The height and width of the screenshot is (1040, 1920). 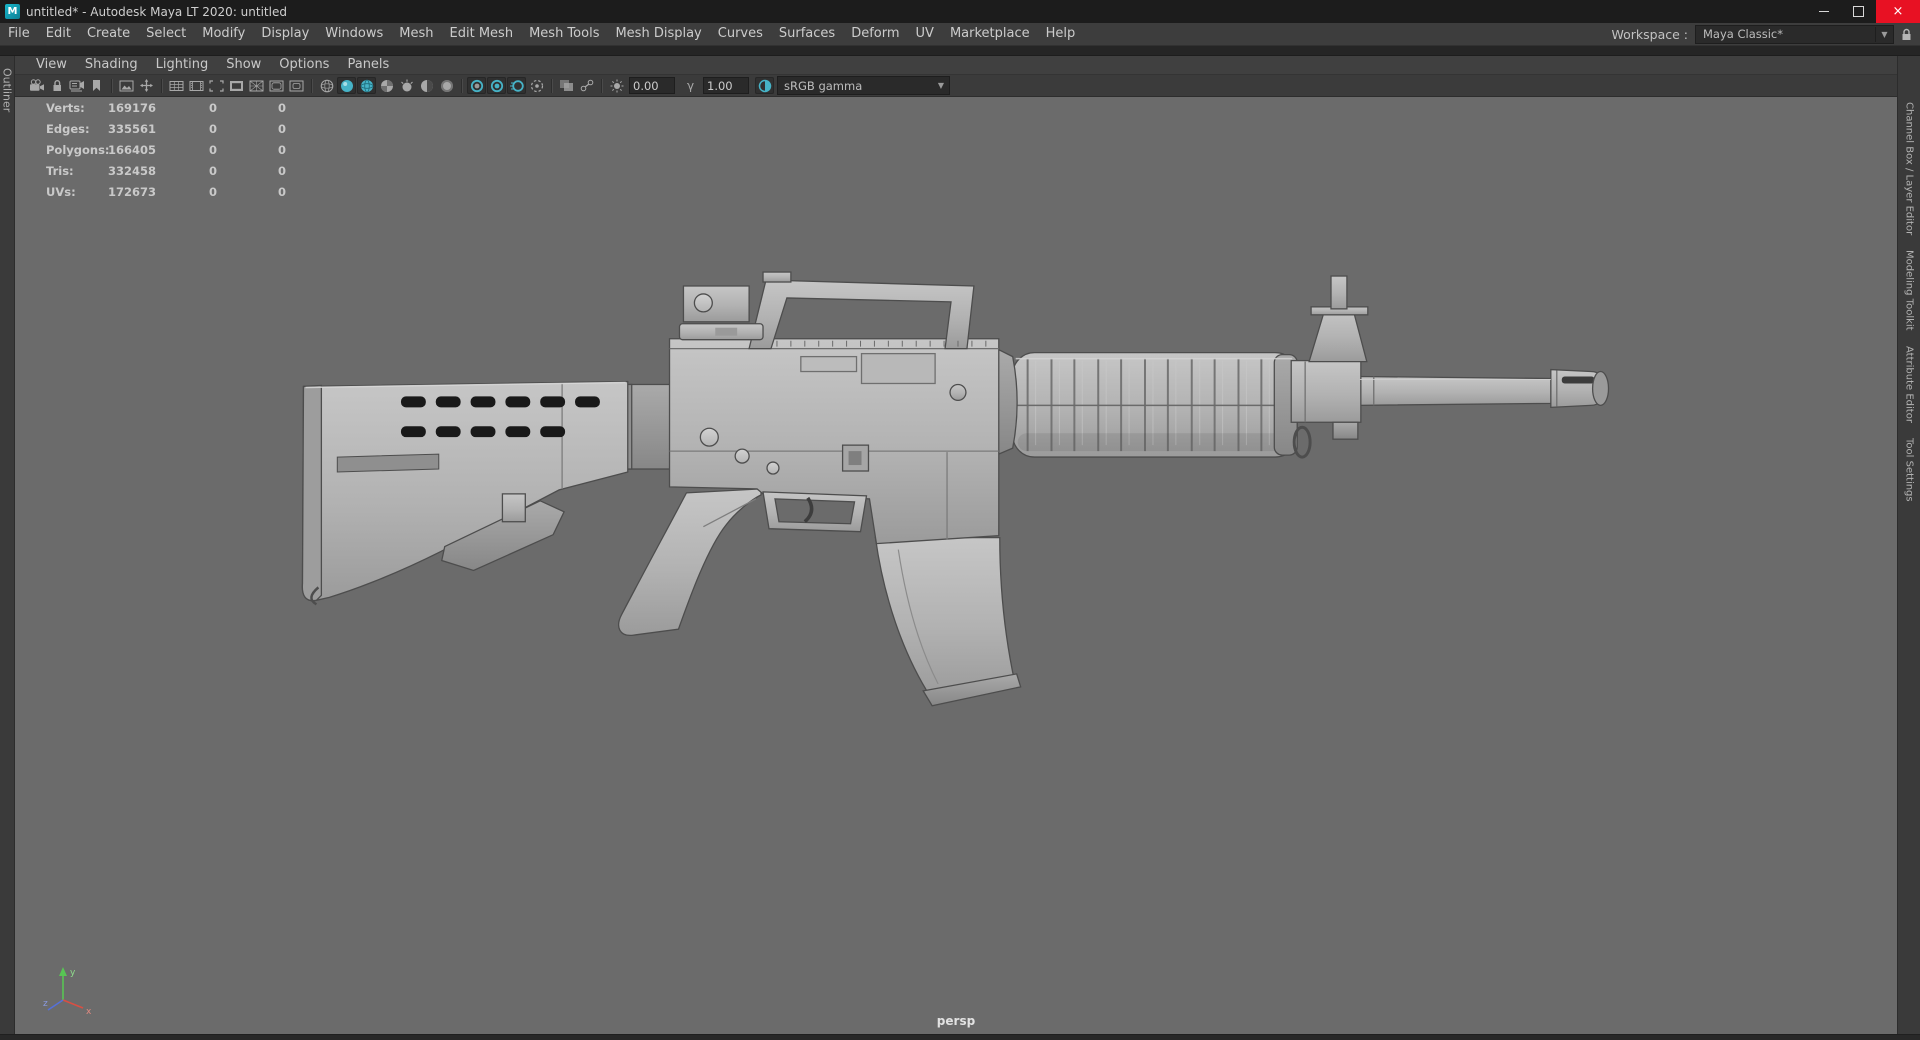 I want to click on lock-camera-icon, so click(x=56, y=85).